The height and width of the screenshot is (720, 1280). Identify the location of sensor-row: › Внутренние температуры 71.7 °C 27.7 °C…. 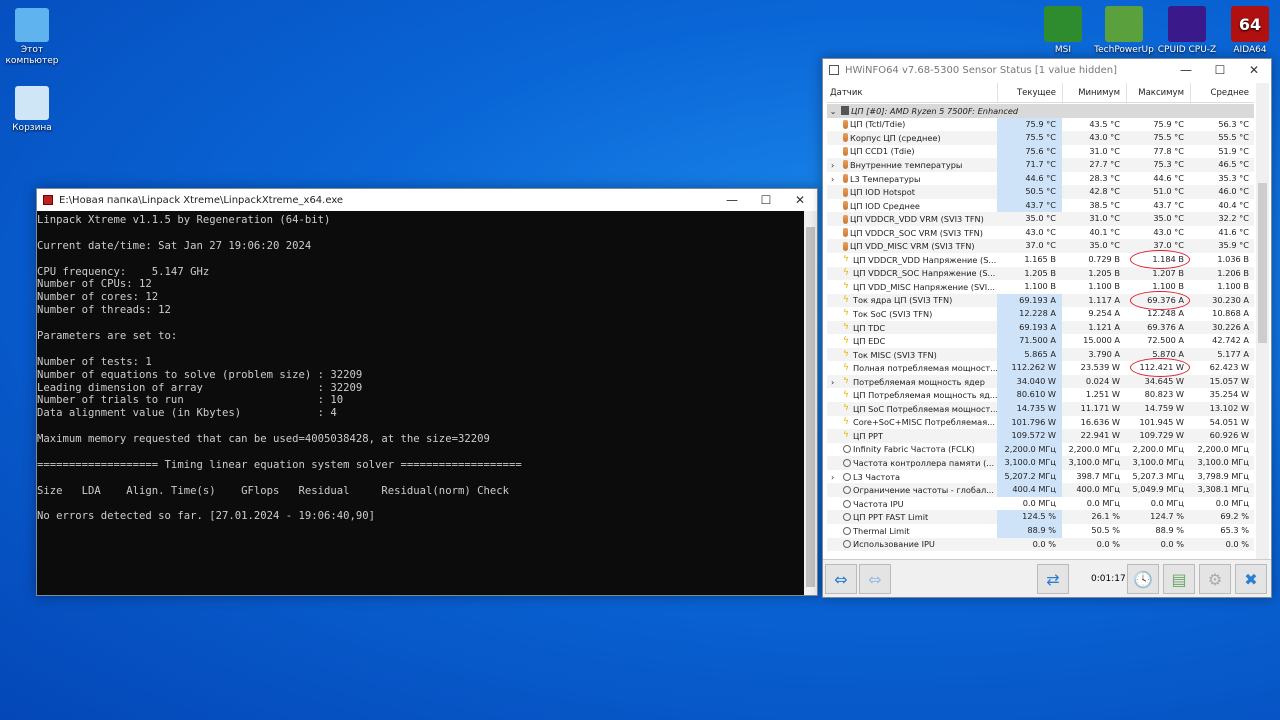
(1040, 165).